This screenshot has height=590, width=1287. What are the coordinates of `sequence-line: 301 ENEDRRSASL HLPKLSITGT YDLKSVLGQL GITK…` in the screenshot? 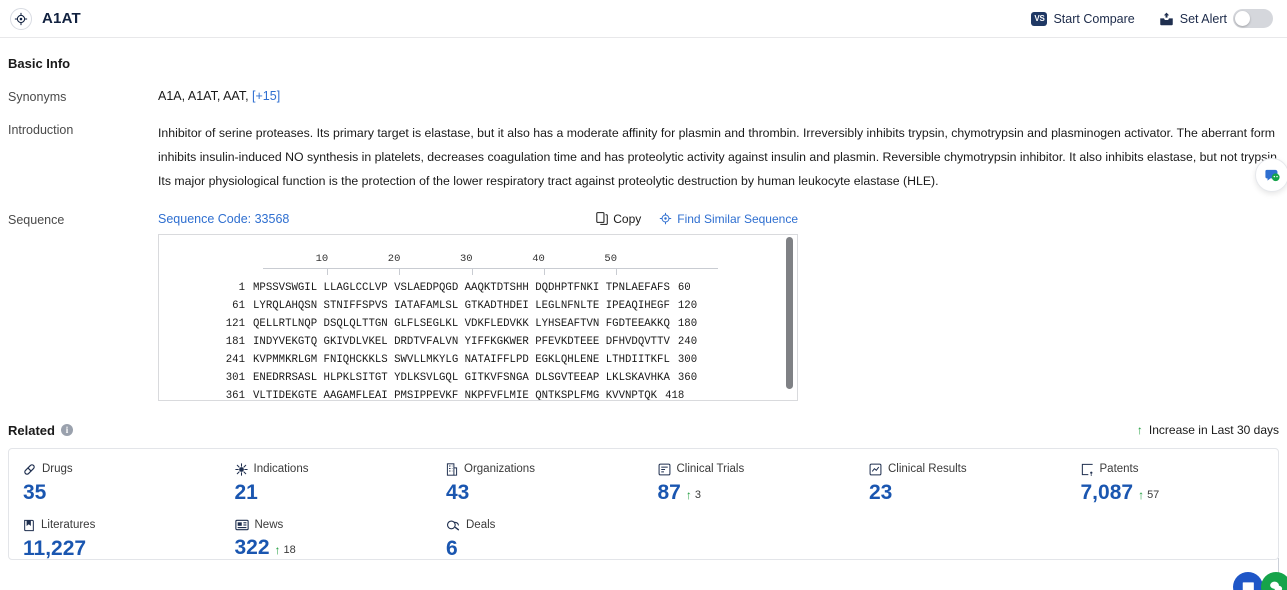 It's located at (478, 378).